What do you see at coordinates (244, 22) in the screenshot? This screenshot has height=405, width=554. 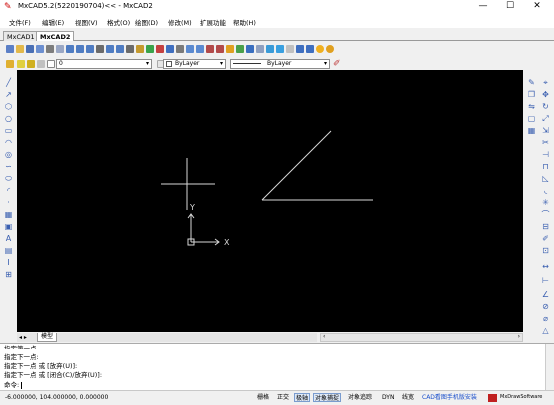 I see `menu-help: 帮助(H)` at bounding box center [244, 22].